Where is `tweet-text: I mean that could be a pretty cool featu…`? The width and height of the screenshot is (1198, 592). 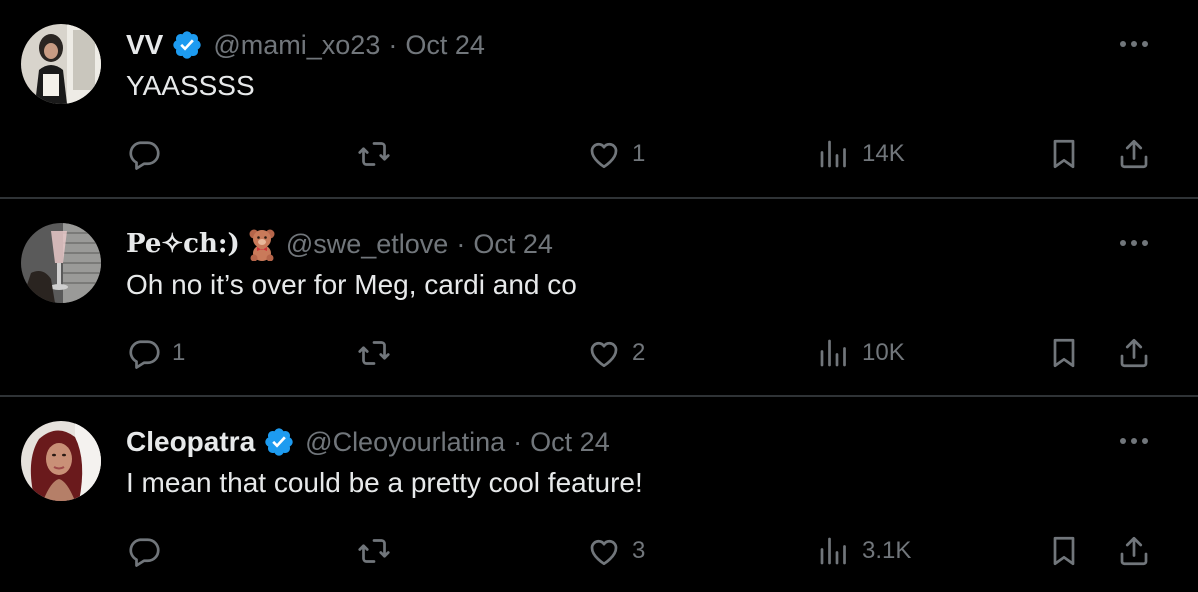 tweet-text: I mean that could be a pretty cool featu… is located at coordinates (384, 482).